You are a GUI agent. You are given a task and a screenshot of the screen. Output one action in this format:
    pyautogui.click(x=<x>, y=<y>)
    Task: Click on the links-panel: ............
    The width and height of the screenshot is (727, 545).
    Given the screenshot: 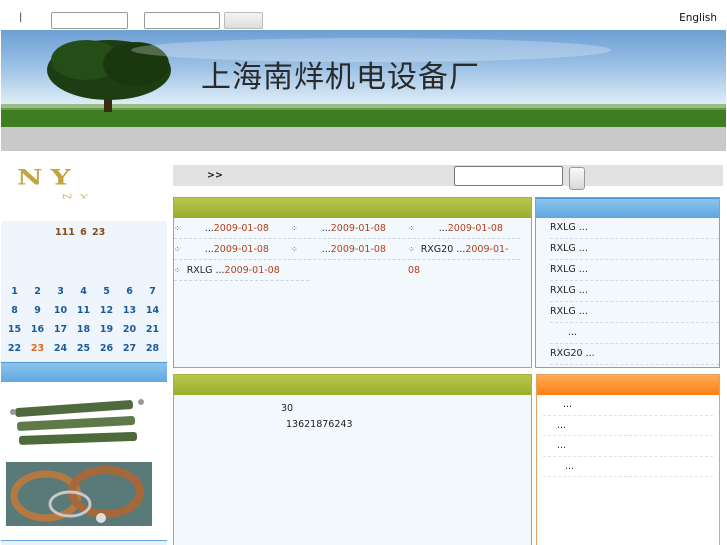 What is the action you would take?
    pyautogui.click(x=628, y=459)
    